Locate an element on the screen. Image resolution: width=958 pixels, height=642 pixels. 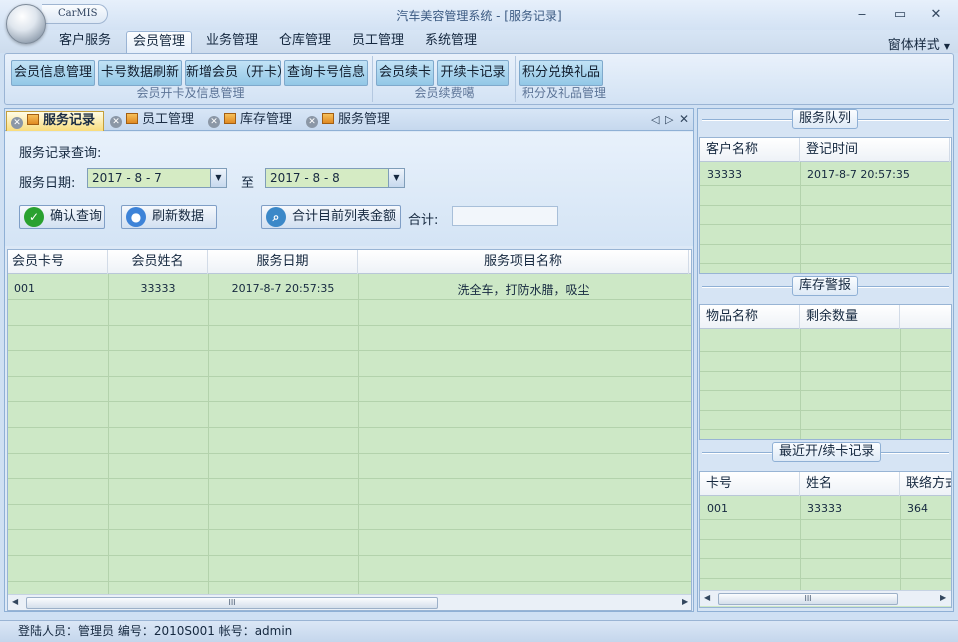
doc-tab-service-management: ✕ 服务管理 is located at coordinates (350, 121).